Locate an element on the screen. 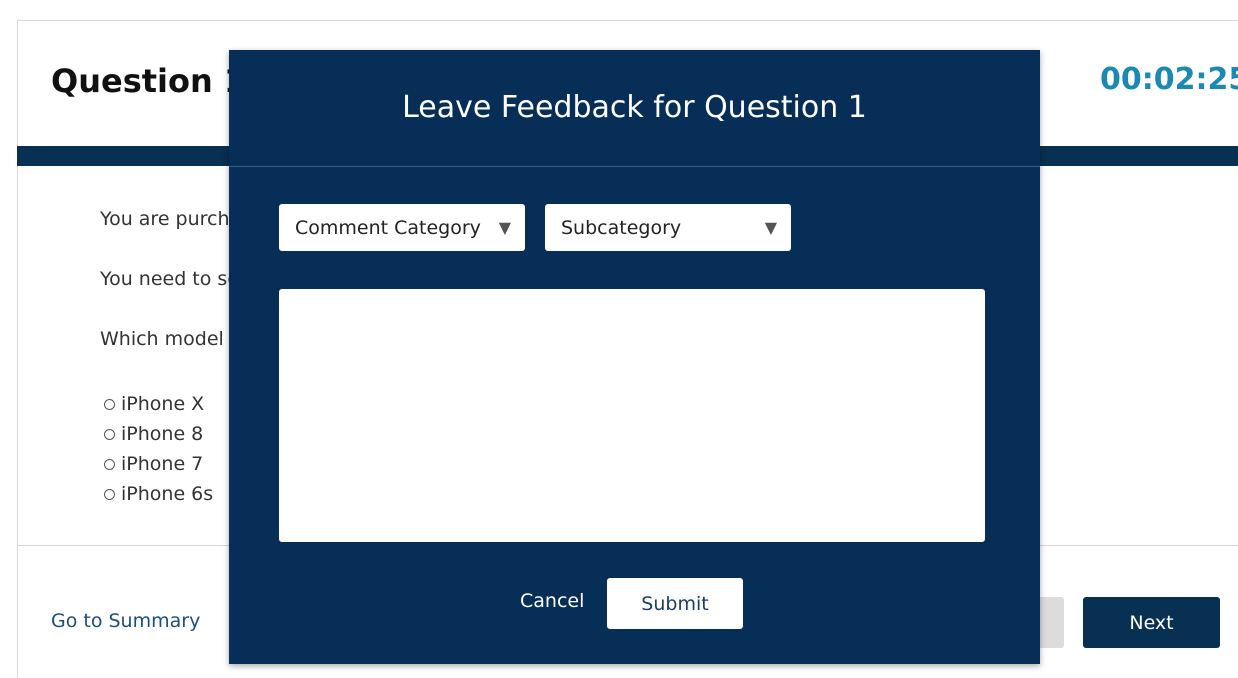  modal-title: Leave Feedback for Question 1 is located at coordinates (634, 107).